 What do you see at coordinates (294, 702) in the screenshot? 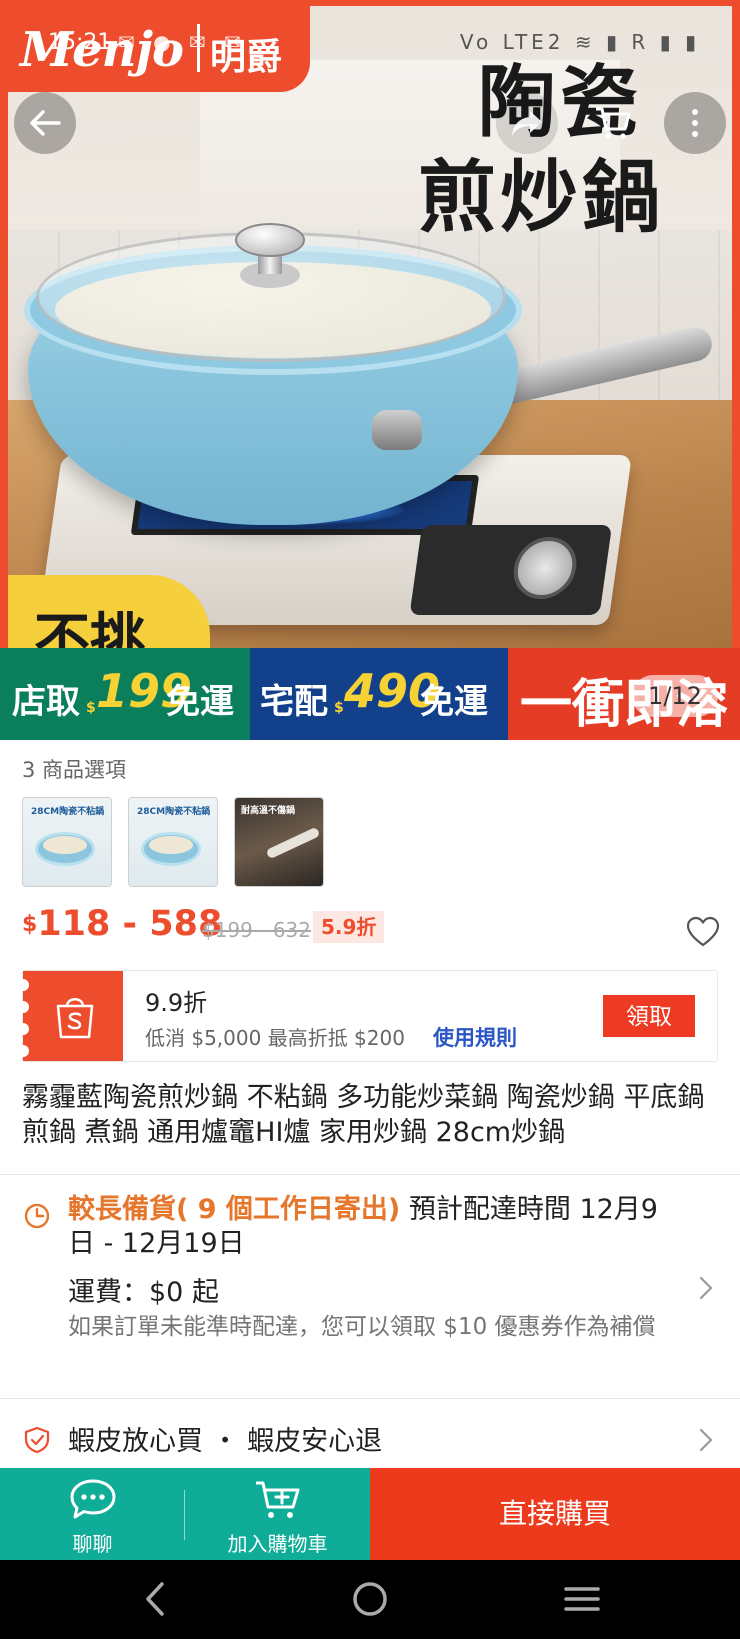
I see `promo-delivery-label: 宅配` at bounding box center [294, 702].